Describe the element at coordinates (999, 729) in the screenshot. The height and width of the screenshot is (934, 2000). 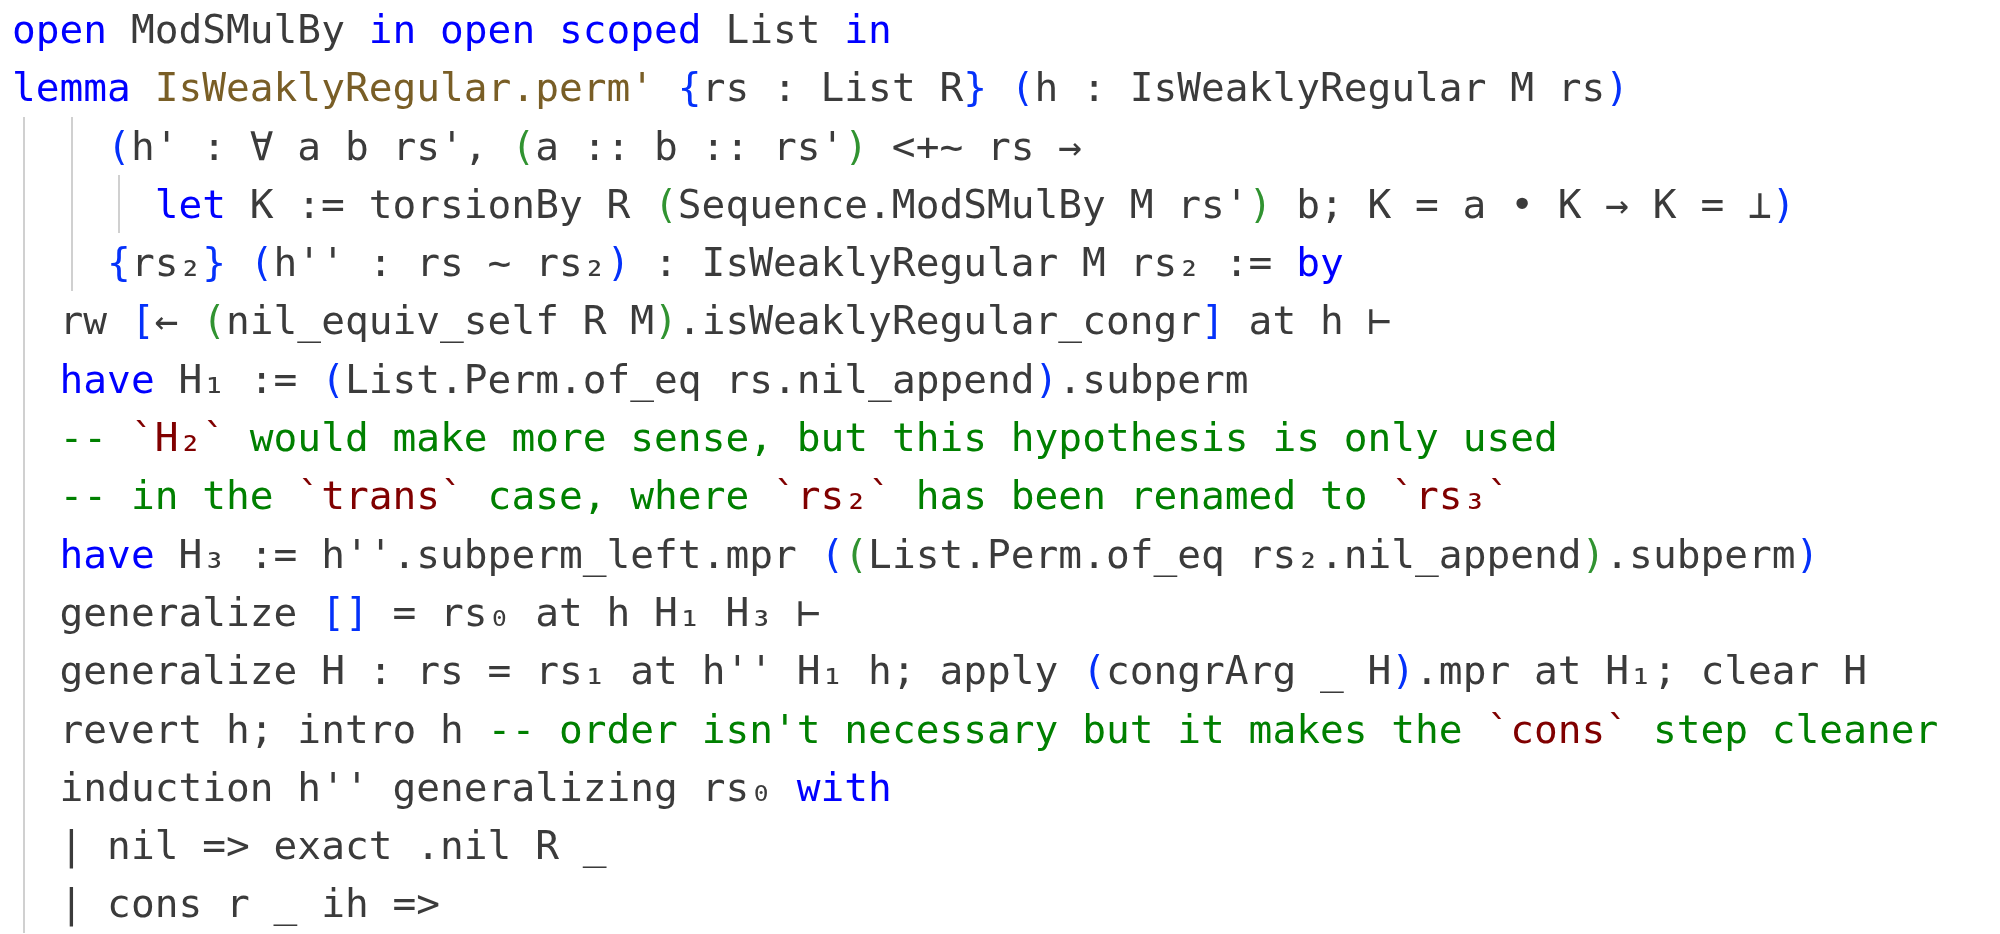
I see `code-line: revert h; intro h -- order isn't necessary but it makes the `cons` step cleaner` at that location.